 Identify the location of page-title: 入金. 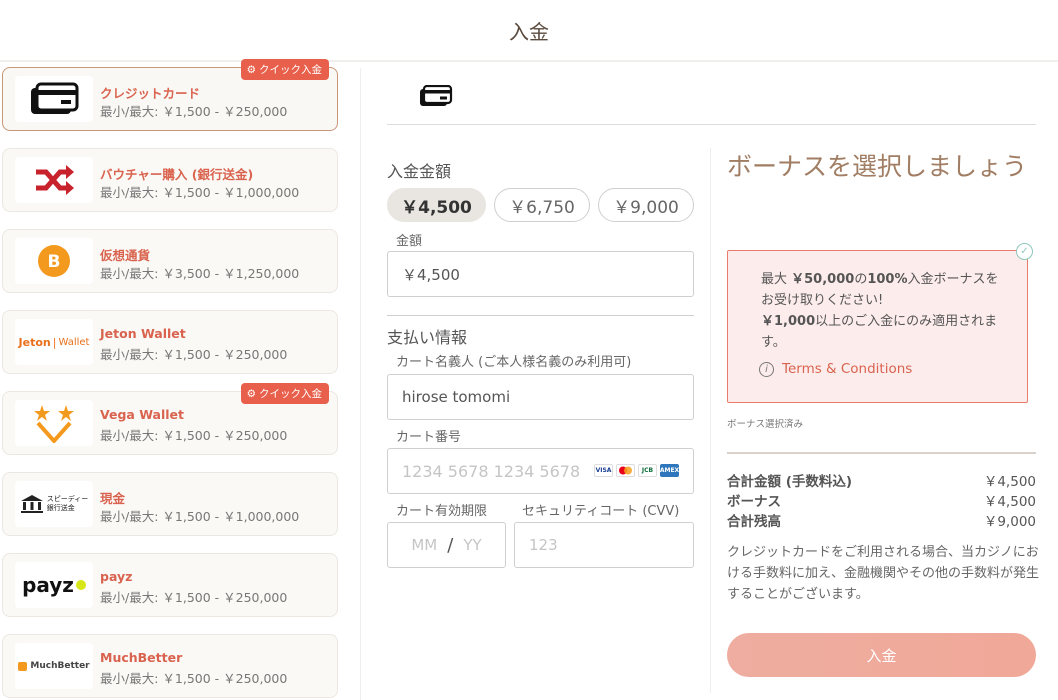
(529, 32).